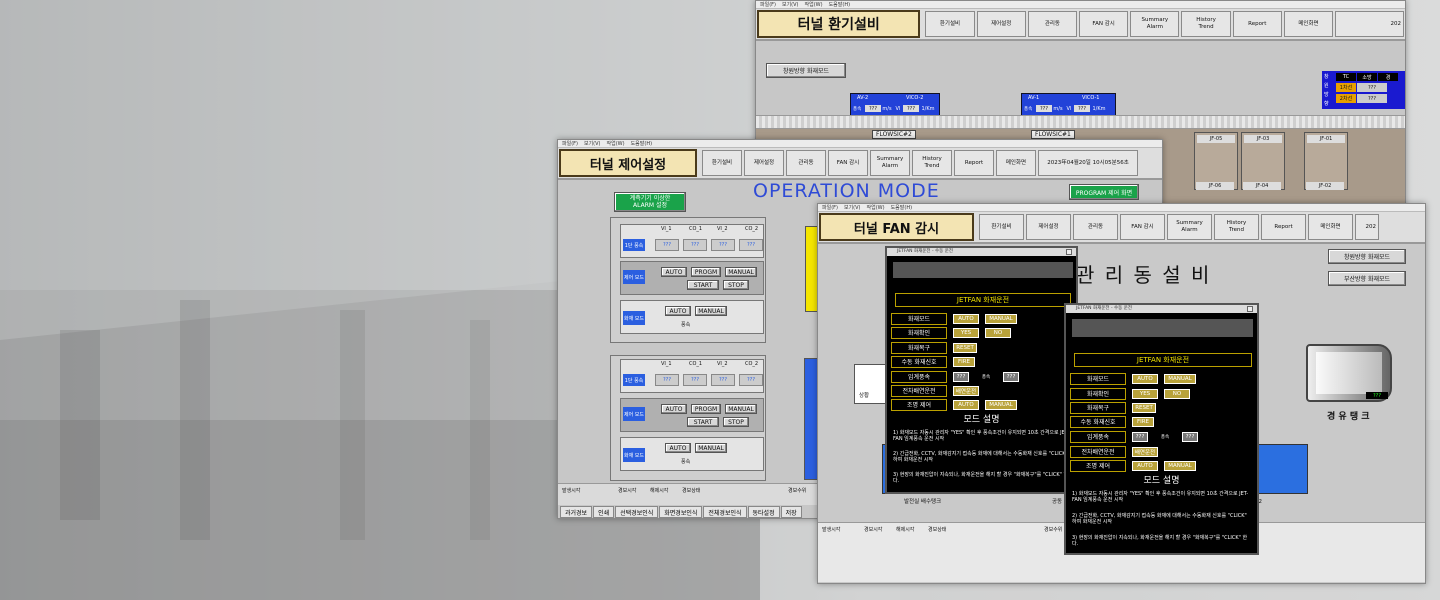 The height and width of the screenshot is (600, 1440). What do you see at coordinates (1011, 376) in the screenshot?
I see `d1-speed-value-2: ???` at bounding box center [1011, 376].